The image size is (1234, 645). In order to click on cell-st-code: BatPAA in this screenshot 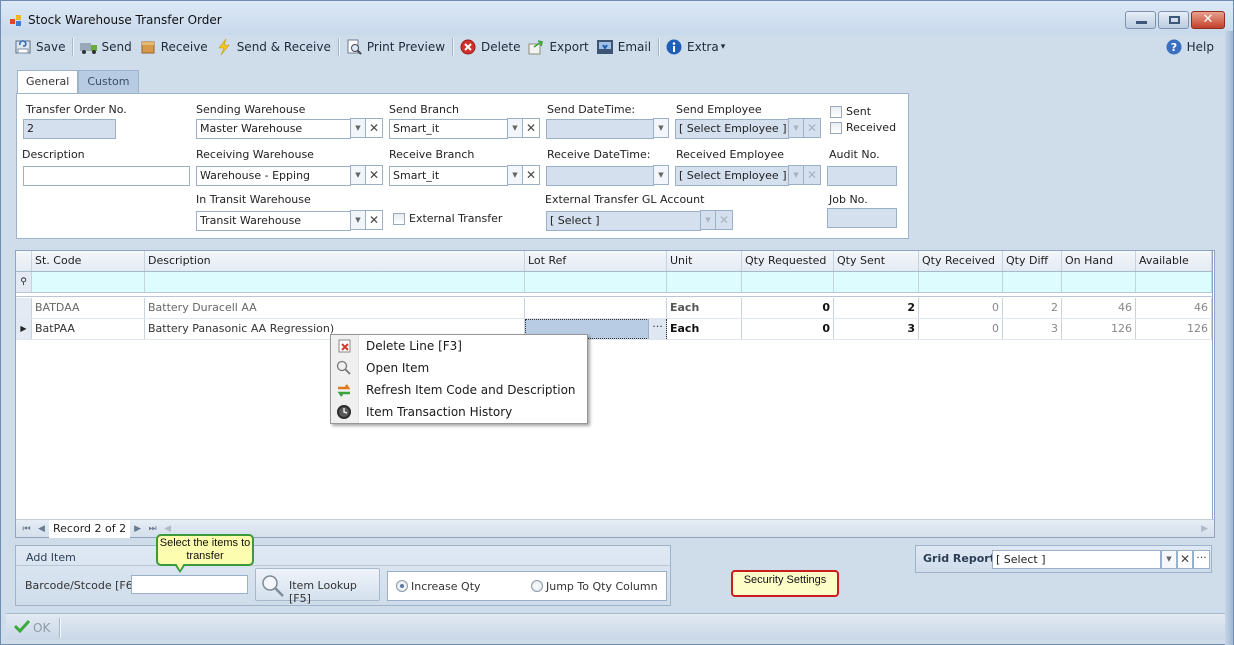, I will do `click(88, 329)`.